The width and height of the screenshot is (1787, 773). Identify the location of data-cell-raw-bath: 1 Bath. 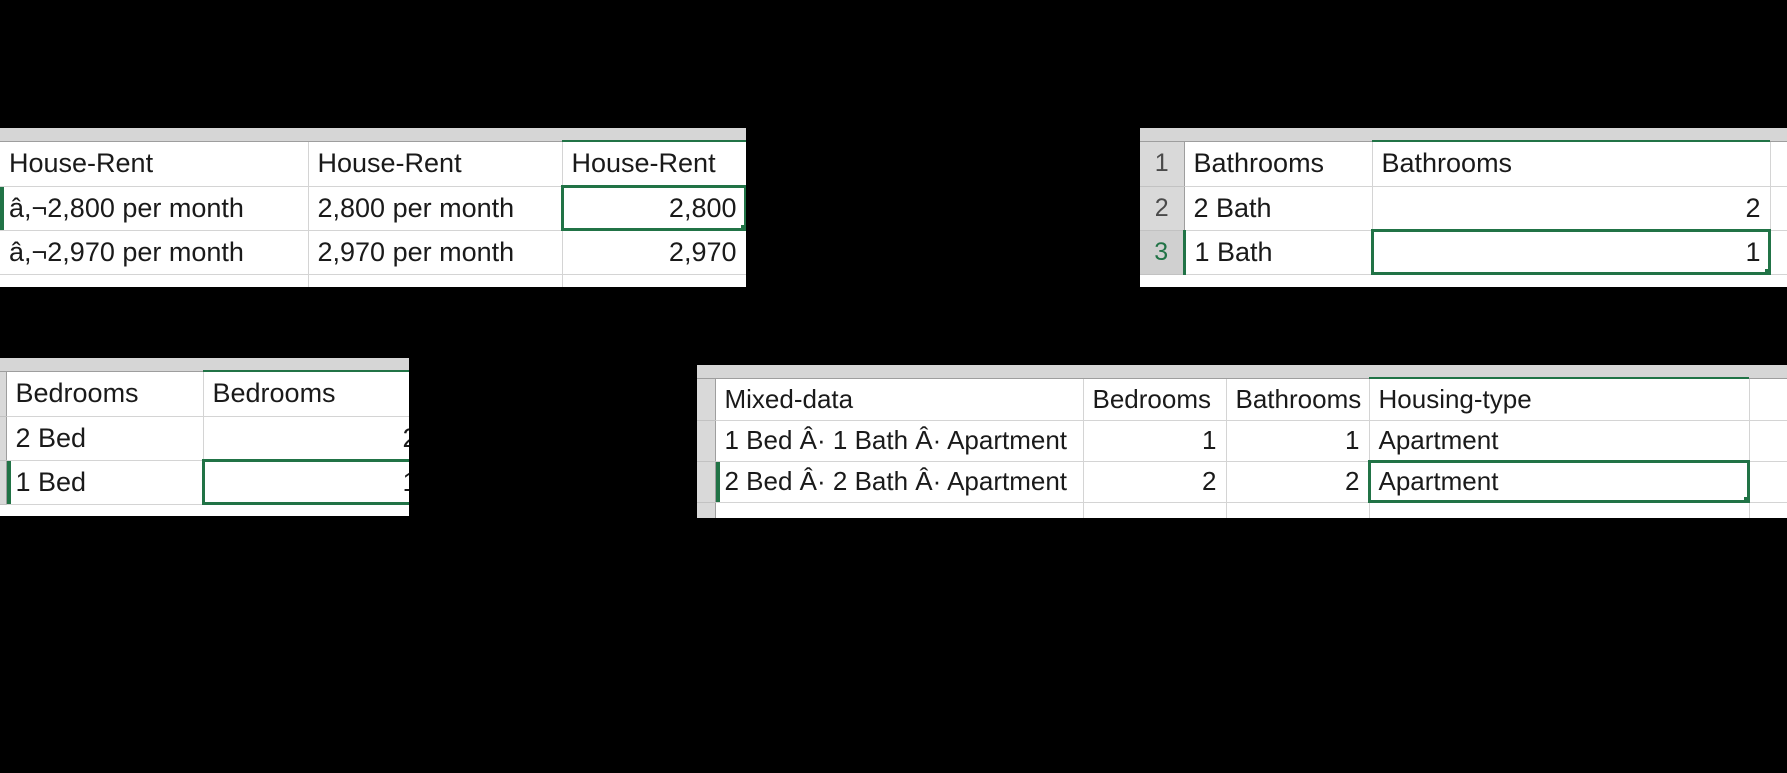
(1278, 252).